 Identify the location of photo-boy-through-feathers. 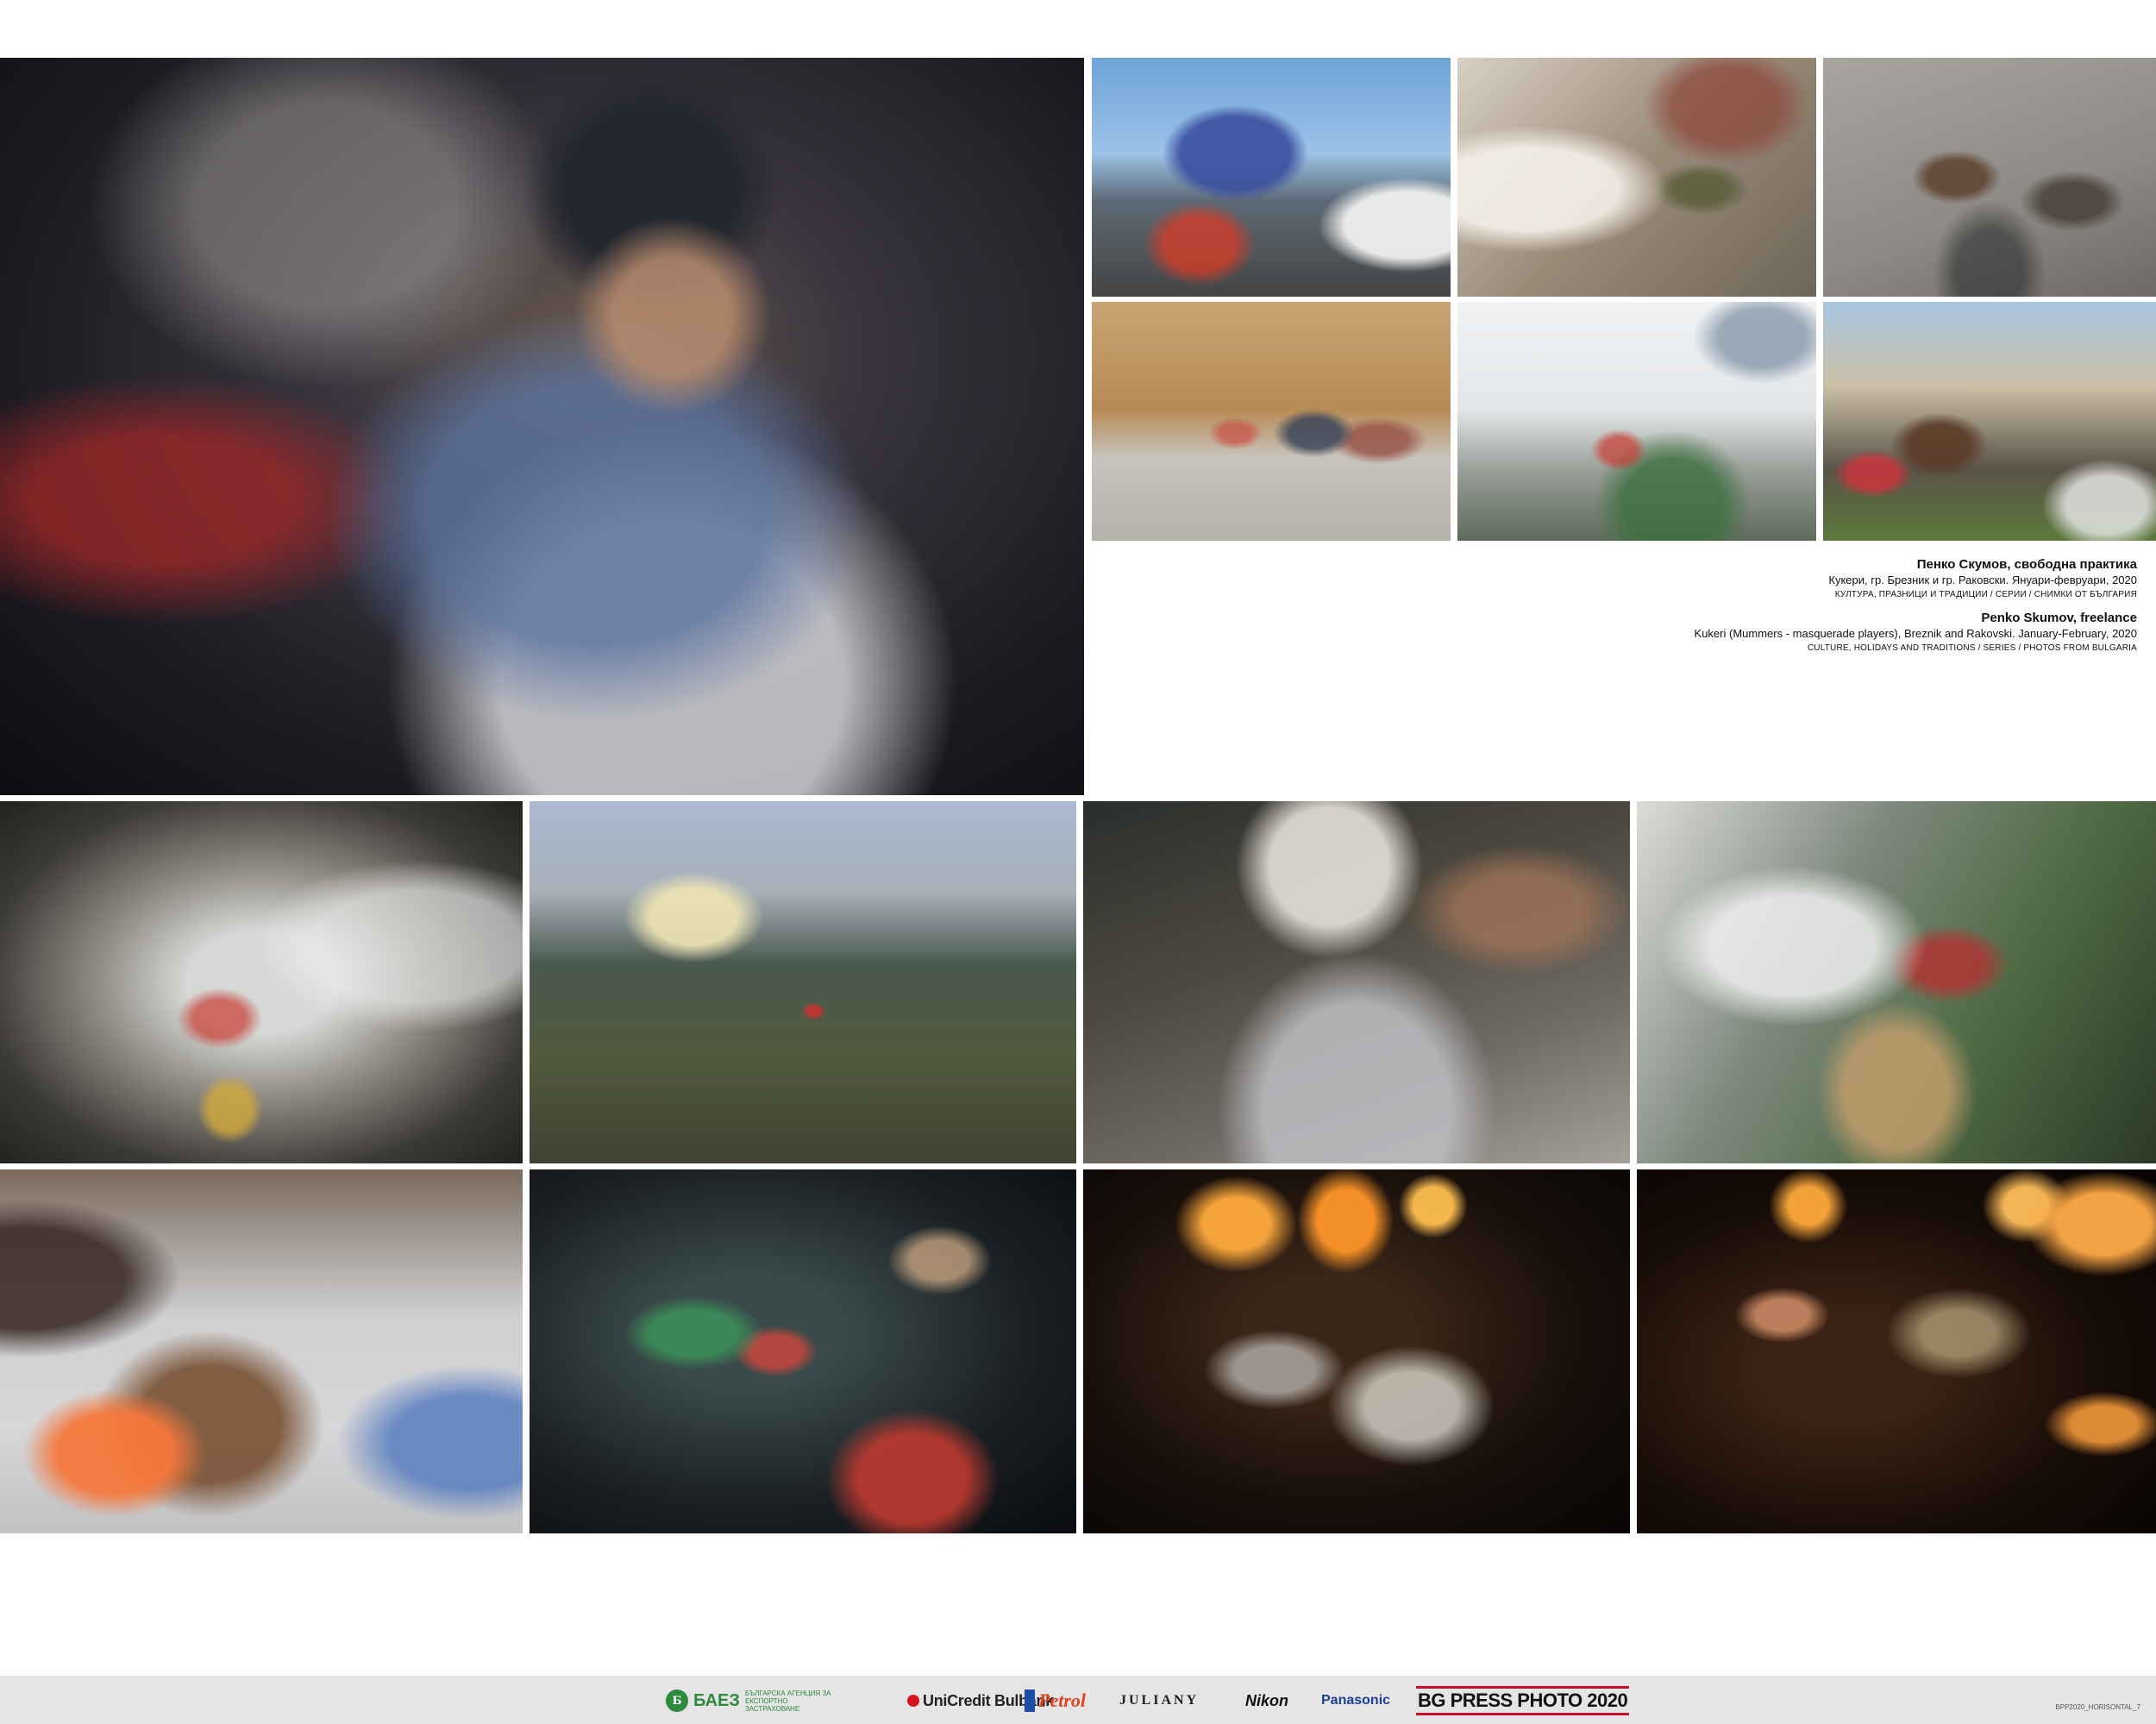
(1896, 982).